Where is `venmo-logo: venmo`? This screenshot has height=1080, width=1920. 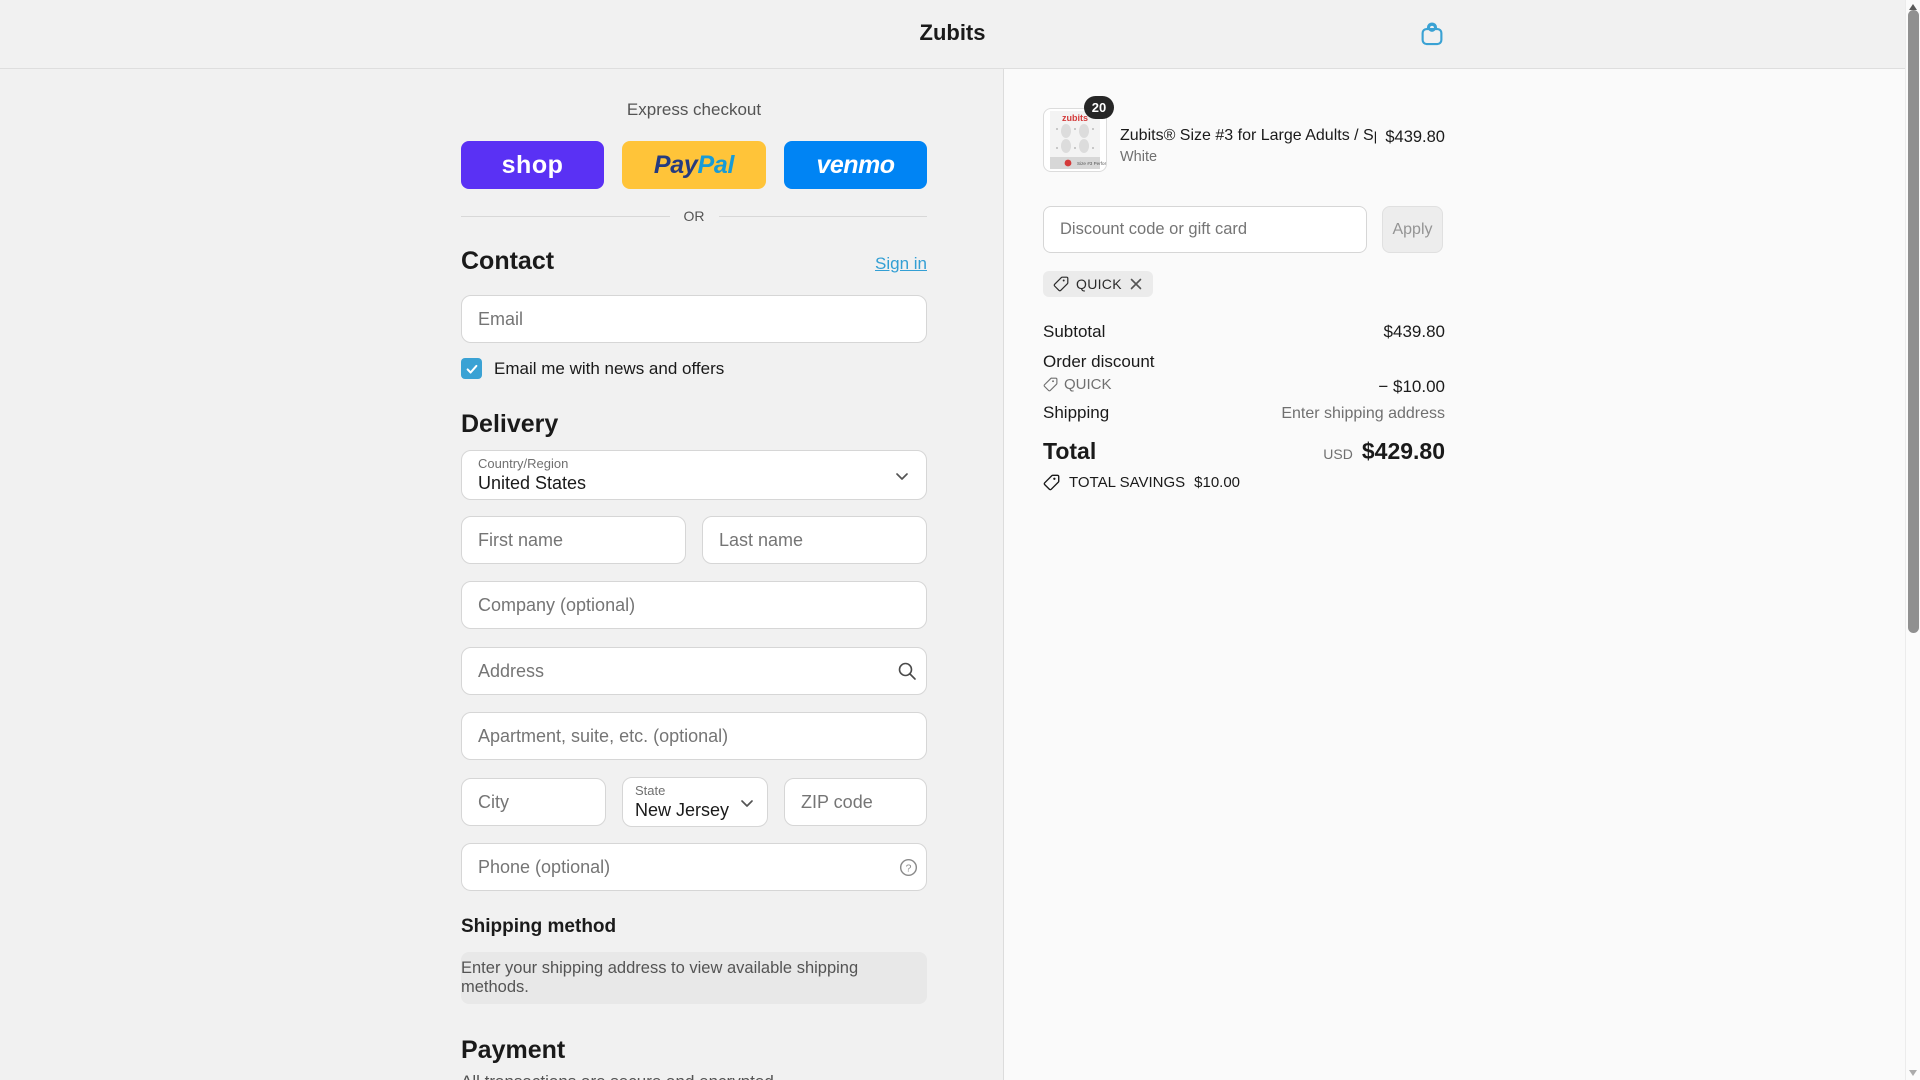 venmo-logo: venmo is located at coordinates (855, 164).